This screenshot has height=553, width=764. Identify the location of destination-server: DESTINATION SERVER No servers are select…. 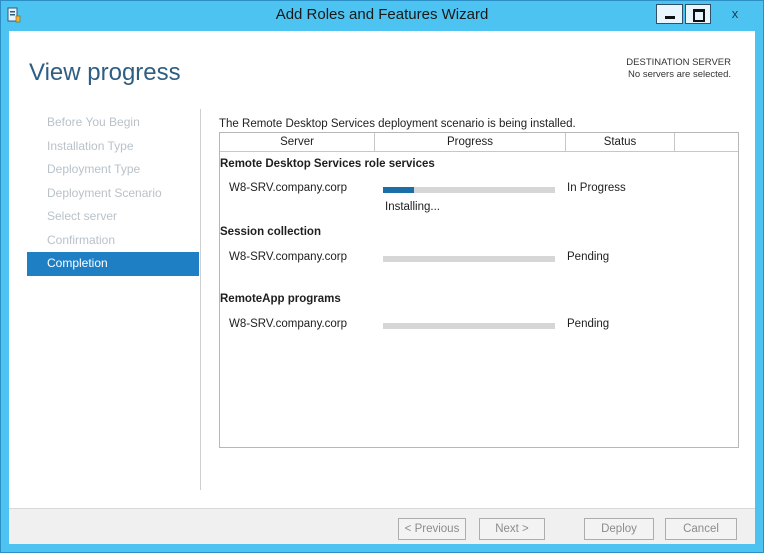
(678, 69).